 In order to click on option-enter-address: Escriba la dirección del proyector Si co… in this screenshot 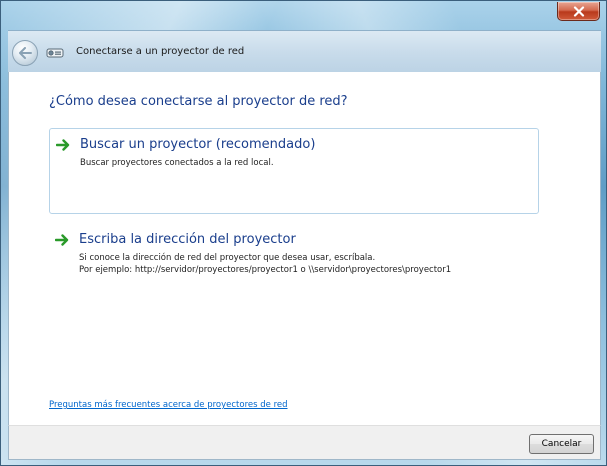, I will do `click(294, 254)`.